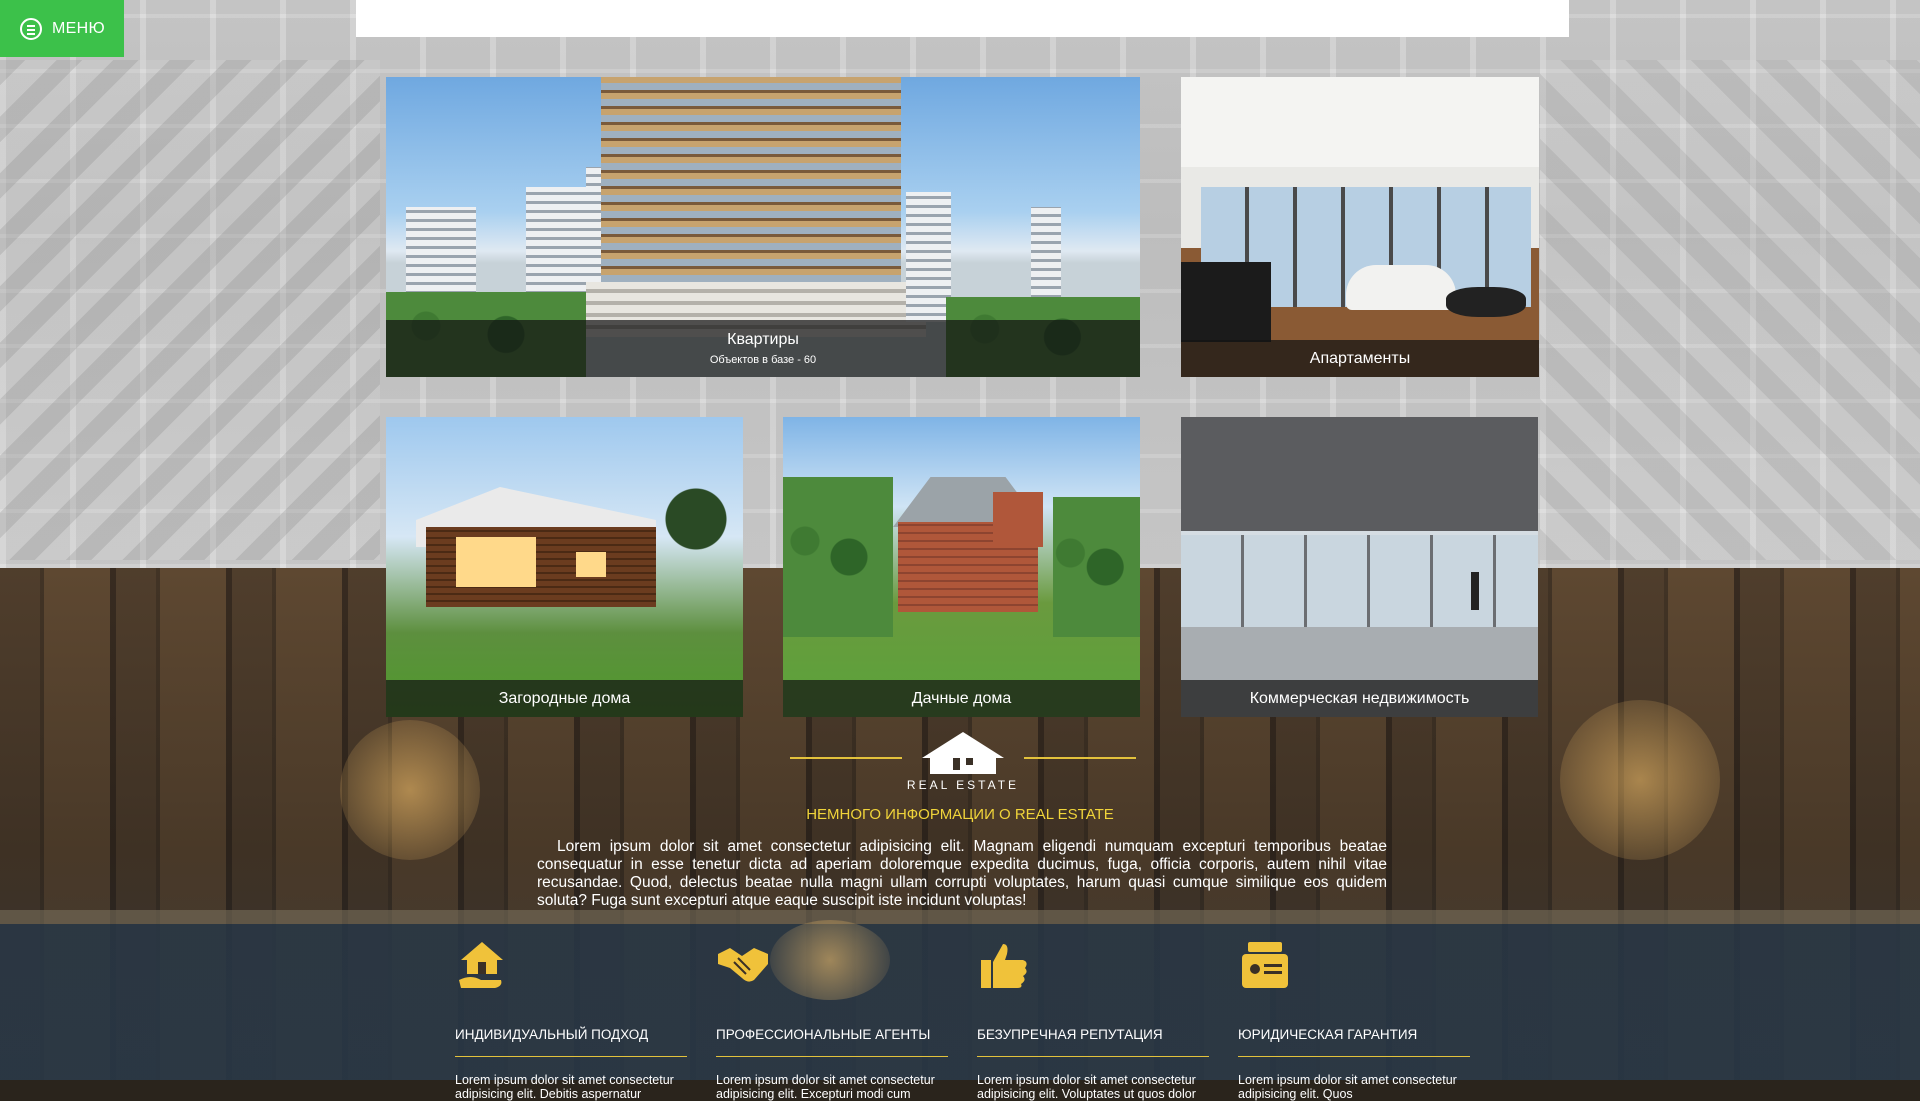 Image resolution: width=1920 pixels, height=1101 pixels. Describe the element at coordinates (1093, 1042) in the screenshot. I see `feature-title: БЕЗУПРЕЧНАЯ РЕПУТАЦИЯ` at that location.